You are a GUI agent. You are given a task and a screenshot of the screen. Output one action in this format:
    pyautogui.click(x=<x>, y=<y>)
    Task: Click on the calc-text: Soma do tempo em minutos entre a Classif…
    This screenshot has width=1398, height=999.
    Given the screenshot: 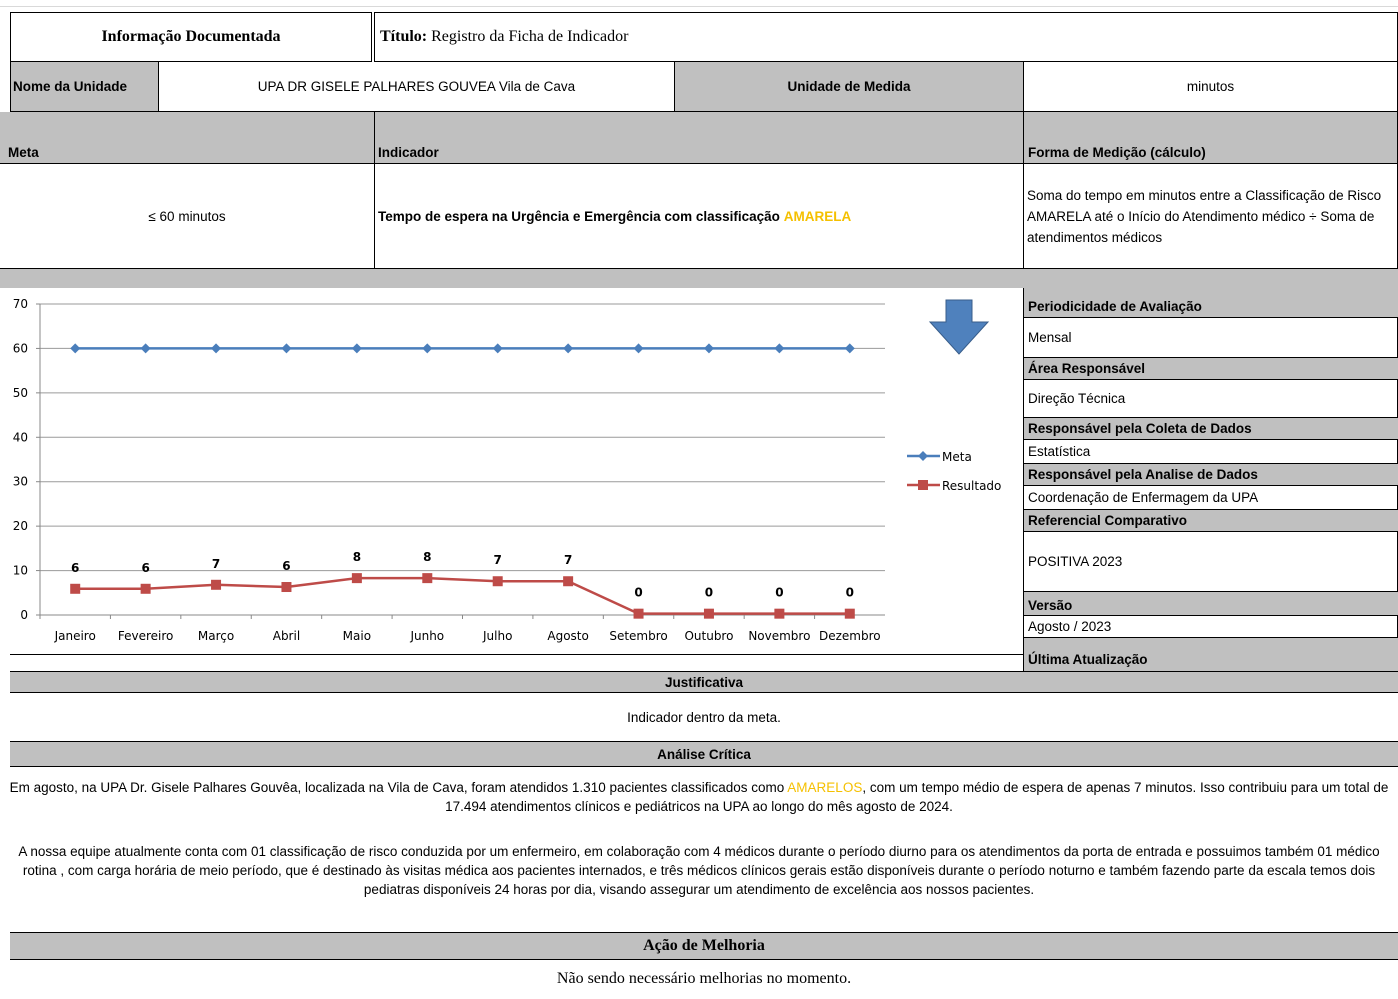 What is the action you would take?
    pyautogui.click(x=1204, y=216)
    